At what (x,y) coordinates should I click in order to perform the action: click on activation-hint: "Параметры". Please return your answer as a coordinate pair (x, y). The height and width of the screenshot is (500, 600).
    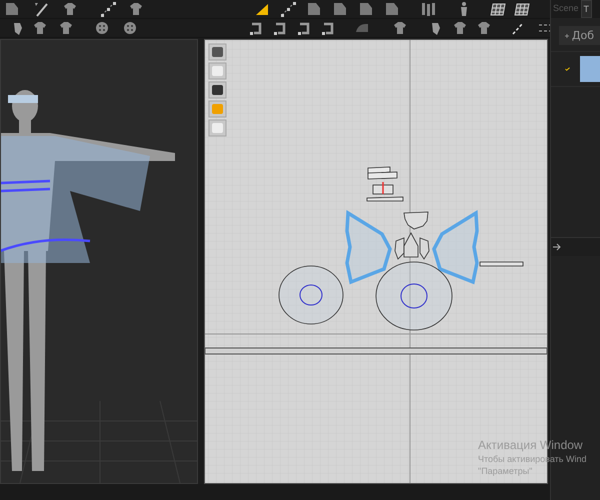
    Looking at the image, I should click on (505, 471).